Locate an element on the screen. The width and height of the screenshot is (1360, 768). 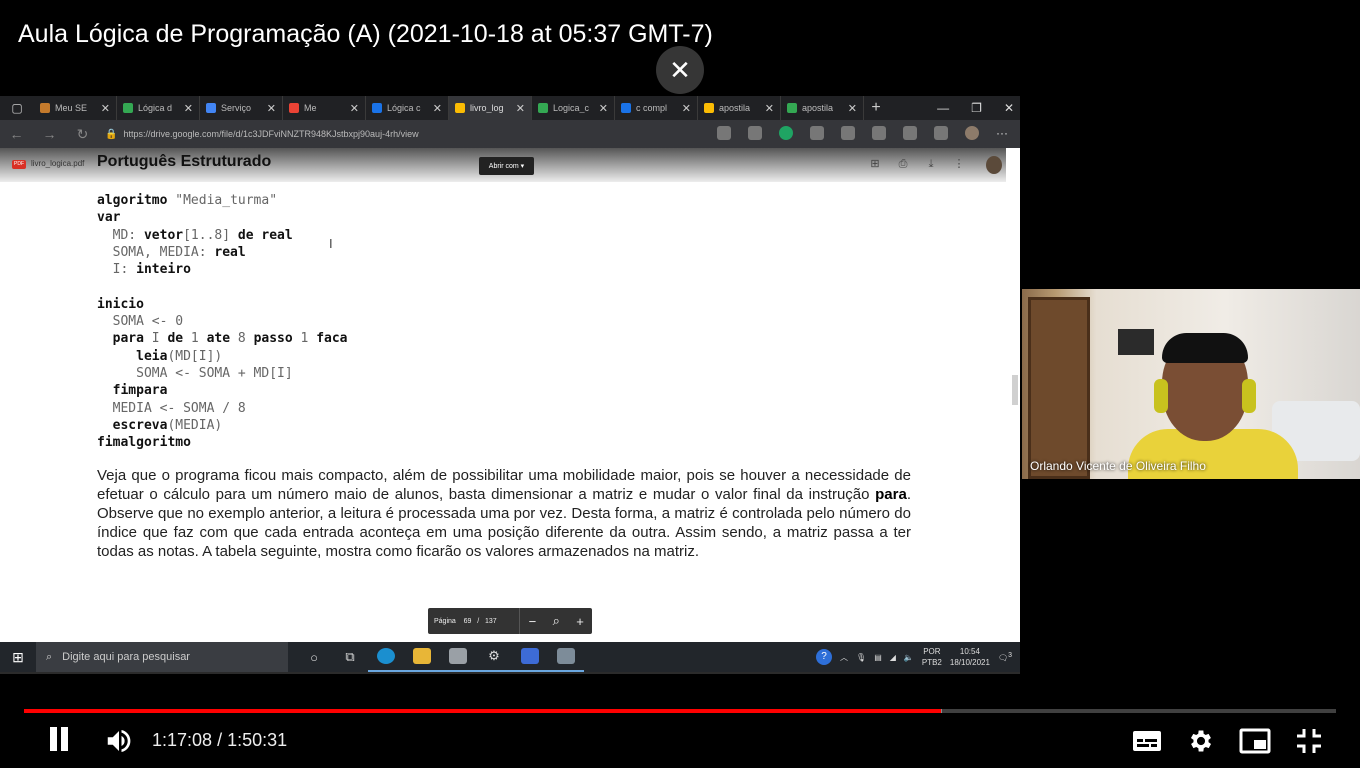
browser-tab: Lógica d ✕ is located at coordinates (158, 108).